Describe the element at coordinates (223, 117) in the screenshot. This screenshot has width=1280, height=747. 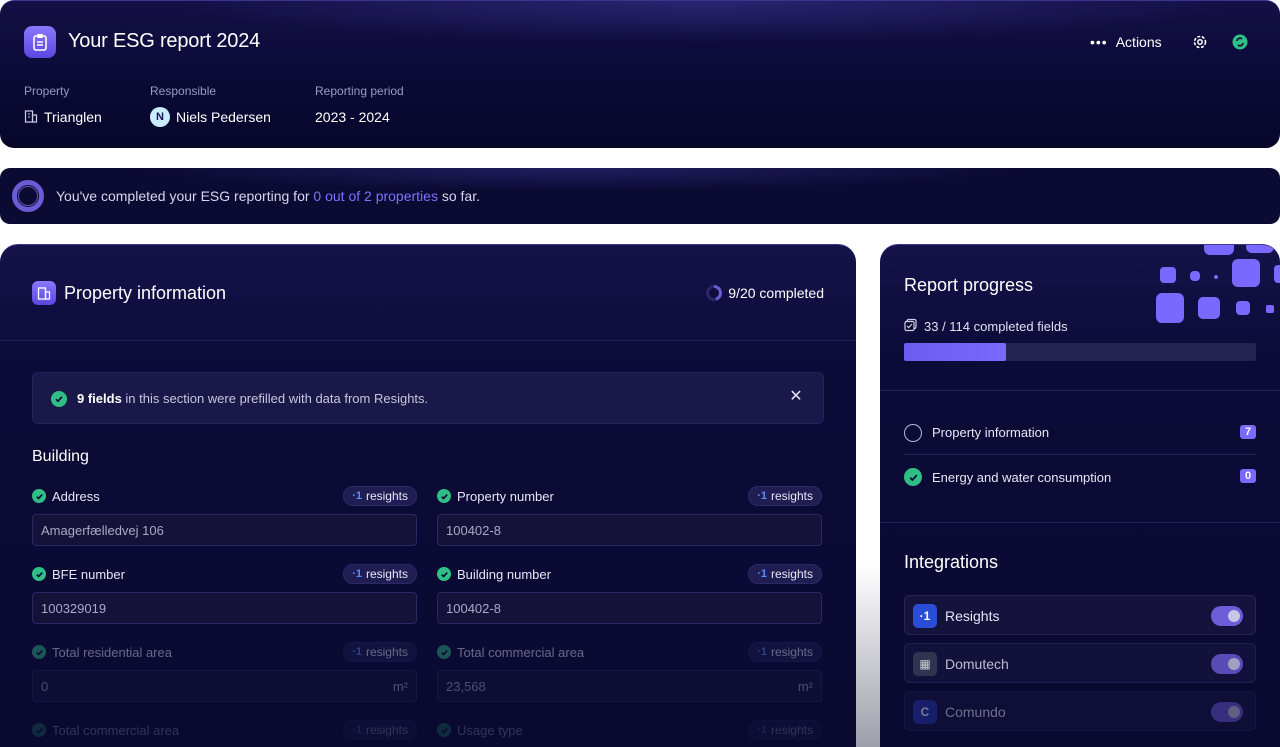
I see `responsible-value: Niels Pedersen` at that location.